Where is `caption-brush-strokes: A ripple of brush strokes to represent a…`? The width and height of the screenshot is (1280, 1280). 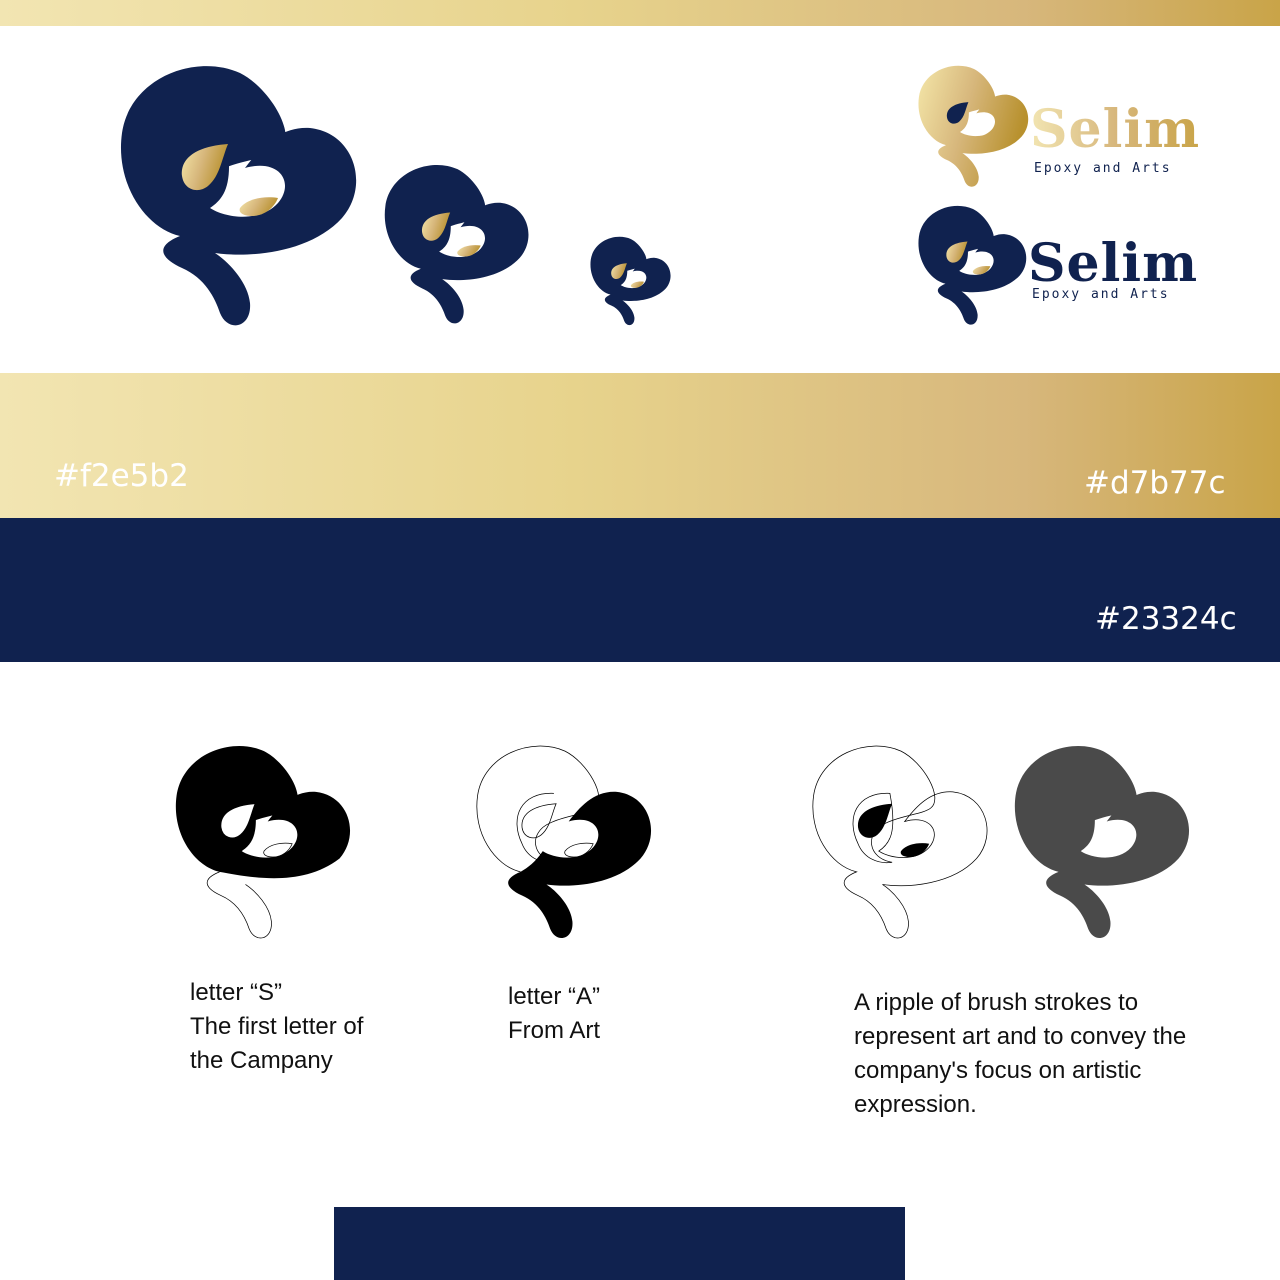
caption-brush-strokes: A ripple of brush strokes to represent a… is located at coordinates (1020, 1053).